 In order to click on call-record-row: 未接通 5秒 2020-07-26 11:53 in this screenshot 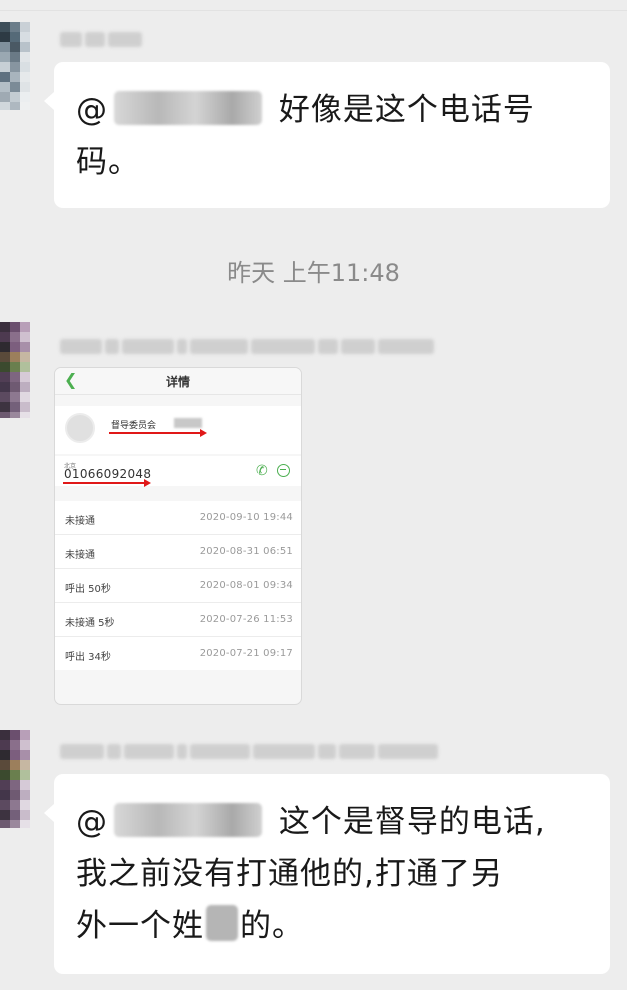, I will do `click(178, 620)`.